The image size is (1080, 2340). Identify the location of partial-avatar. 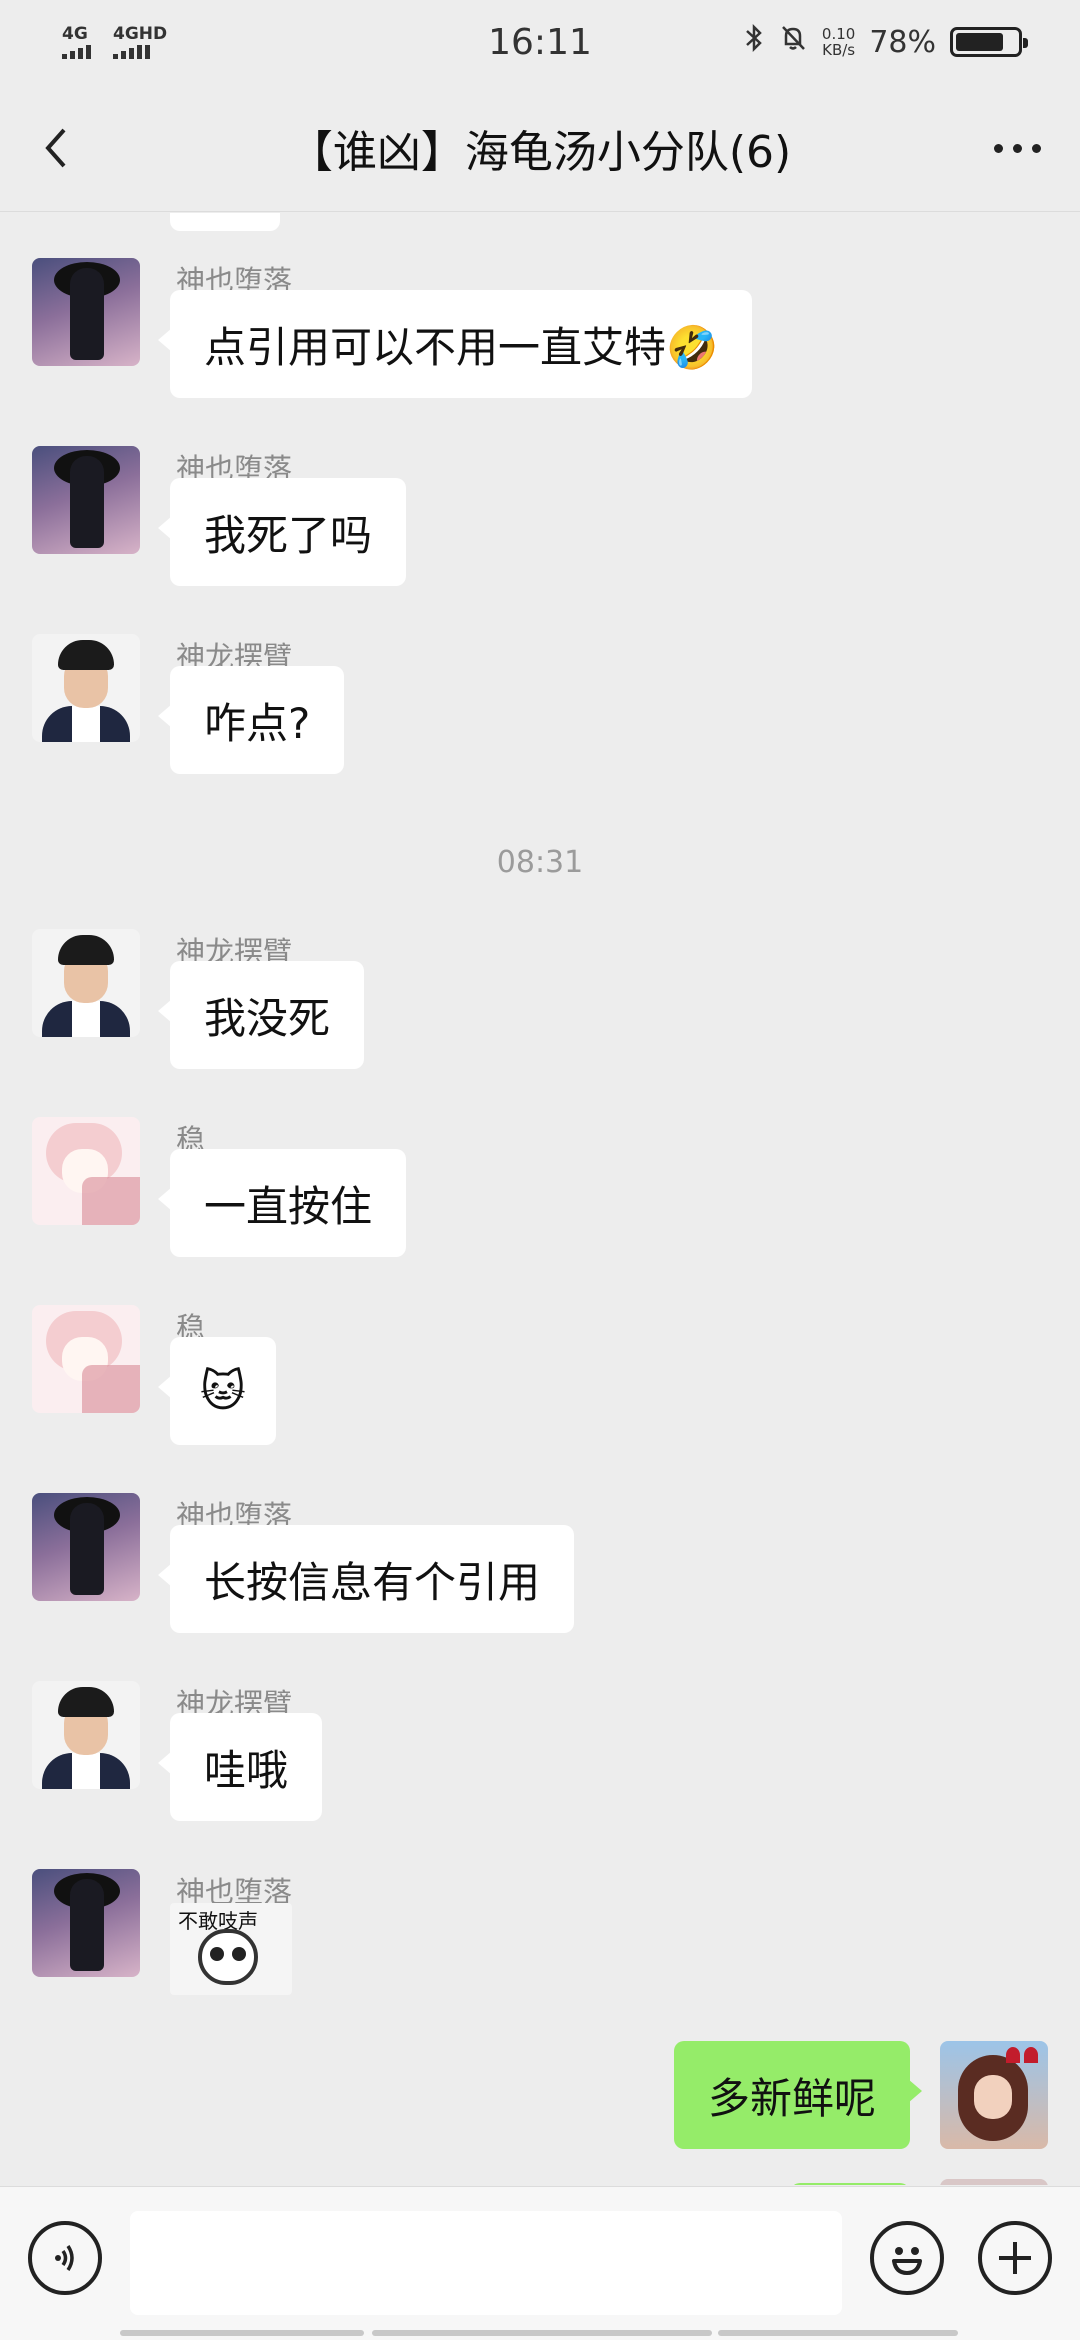
(994, 2182).